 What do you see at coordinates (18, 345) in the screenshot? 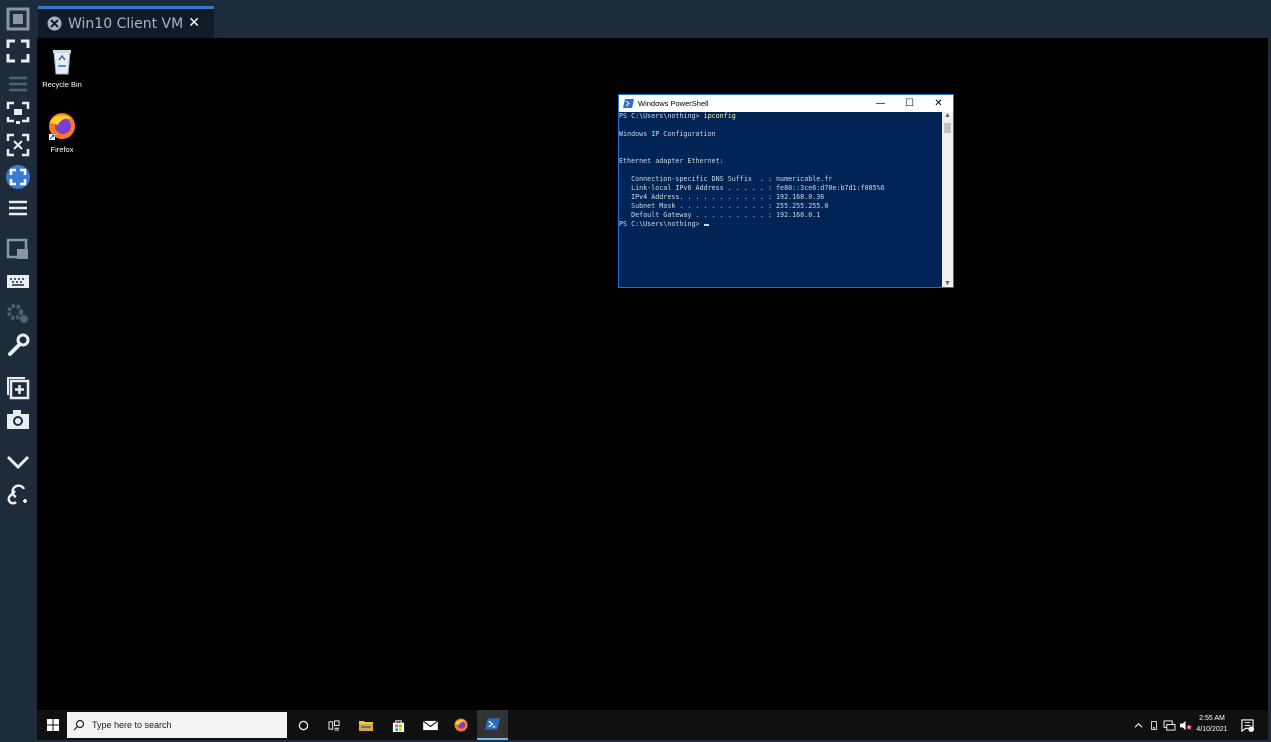
I see `wrench-icon` at bounding box center [18, 345].